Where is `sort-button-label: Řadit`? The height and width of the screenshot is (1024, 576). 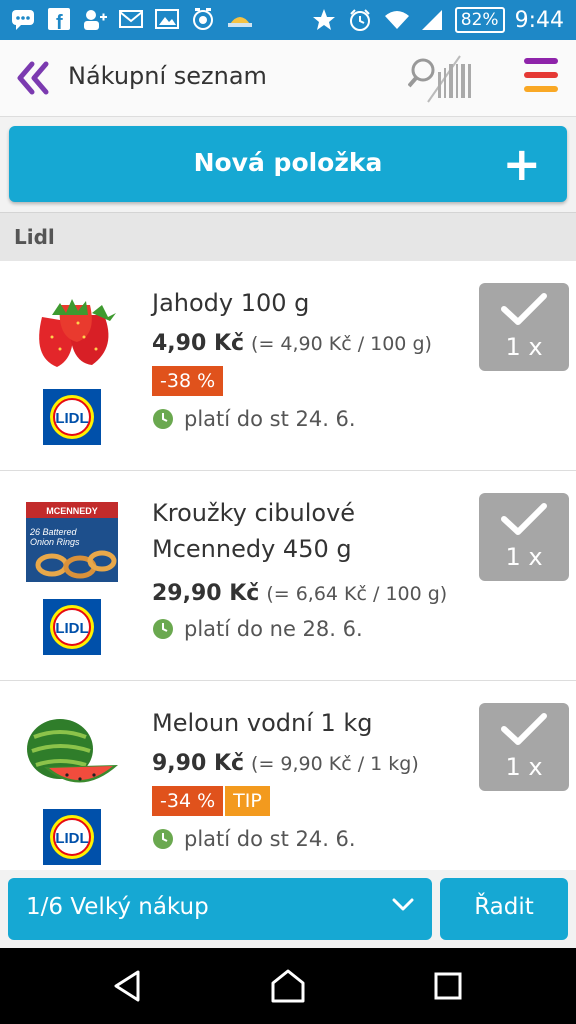
sort-button-label: Řadit is located at coordinates (504, 907).